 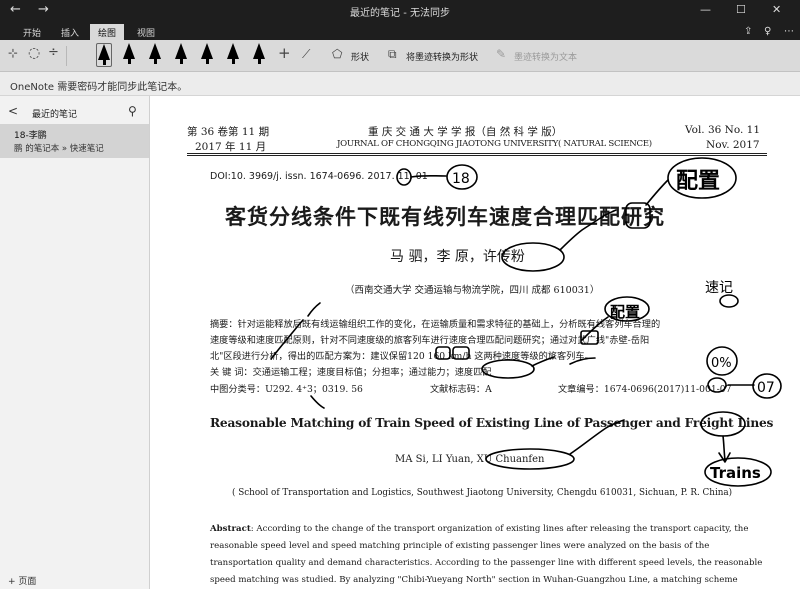 What do you see at coordinates (104, 55) in the screenshot?
I see `pen-selected-icon` at bounding box center [104, 55].